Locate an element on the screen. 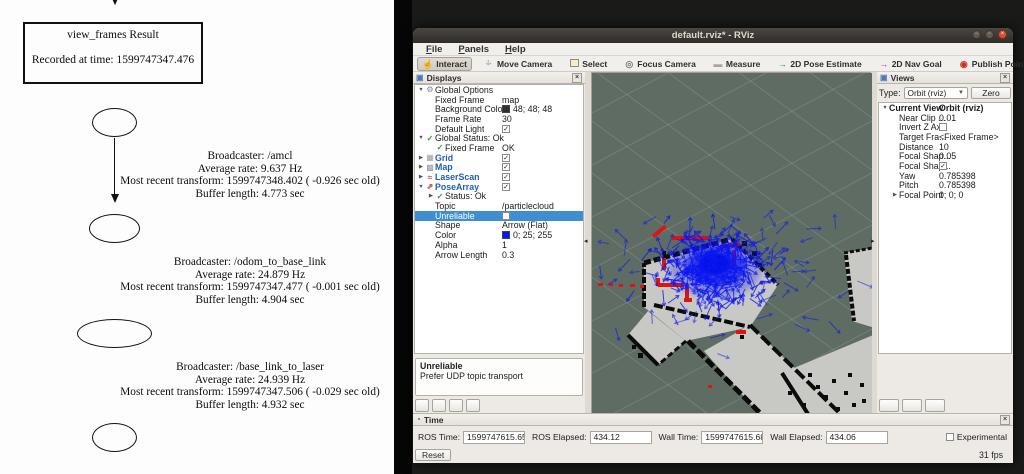 The image size is (1024, 474). property-row: Invert Z Axis is located at coordinates (945, 127).